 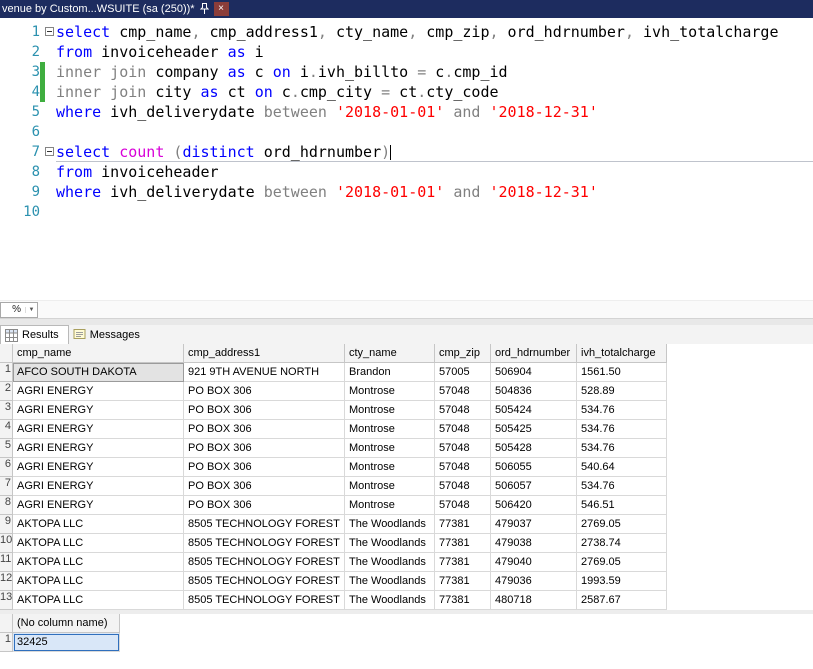 What do you see at coordinates (6, 524) in the screenshot?
I see `row-header-cell: 9` at bounding box center [6, 524].